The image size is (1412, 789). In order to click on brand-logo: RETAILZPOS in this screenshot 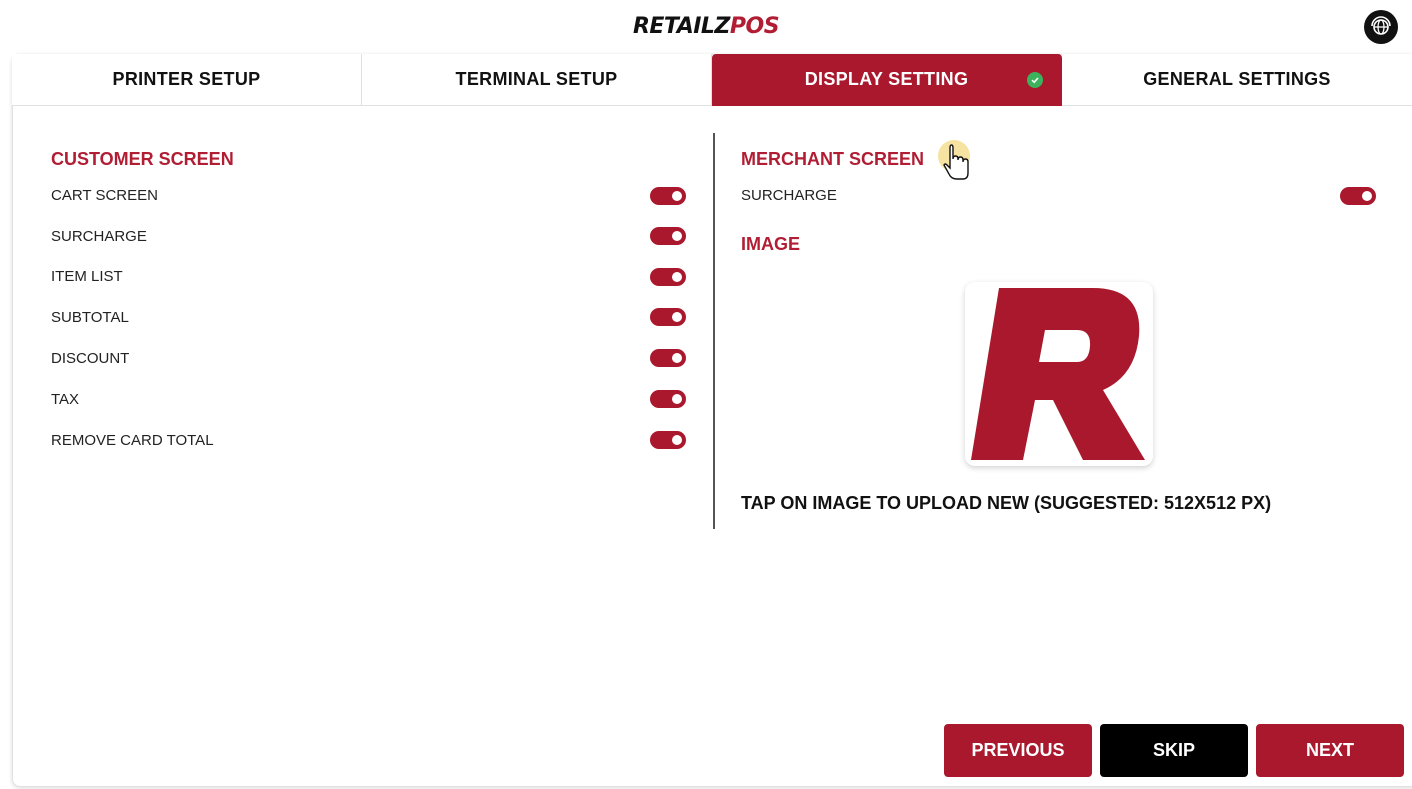, I will do `click(706, 26)`.